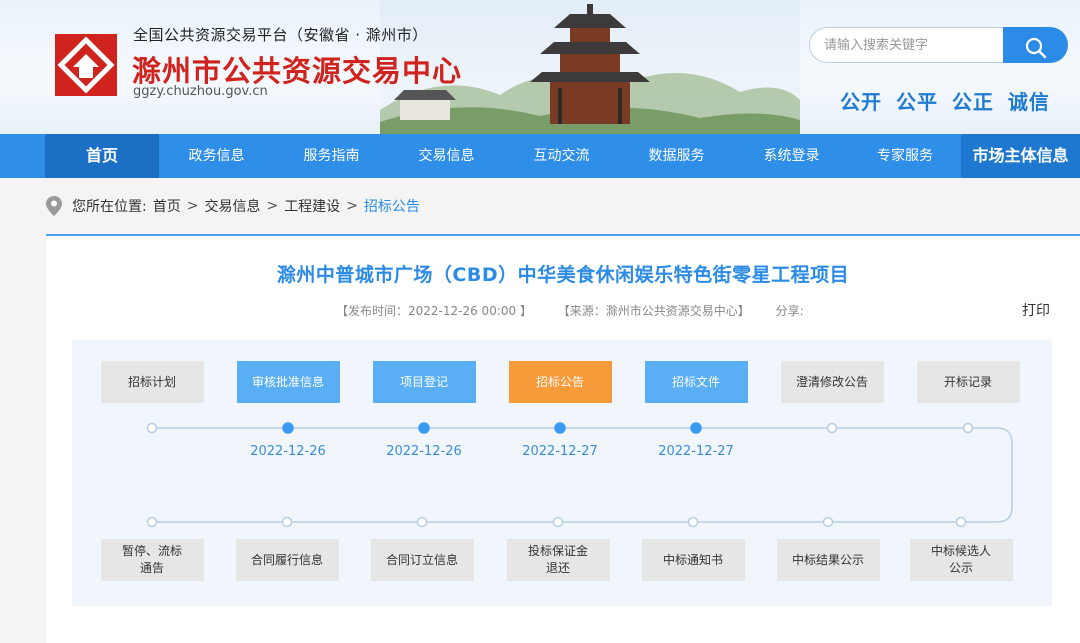  What do you see at coordinates (961, 560) in the screenshot?
I see `flow-step-bottom: 中标候选人 公示` at bounding box center [961, 560].